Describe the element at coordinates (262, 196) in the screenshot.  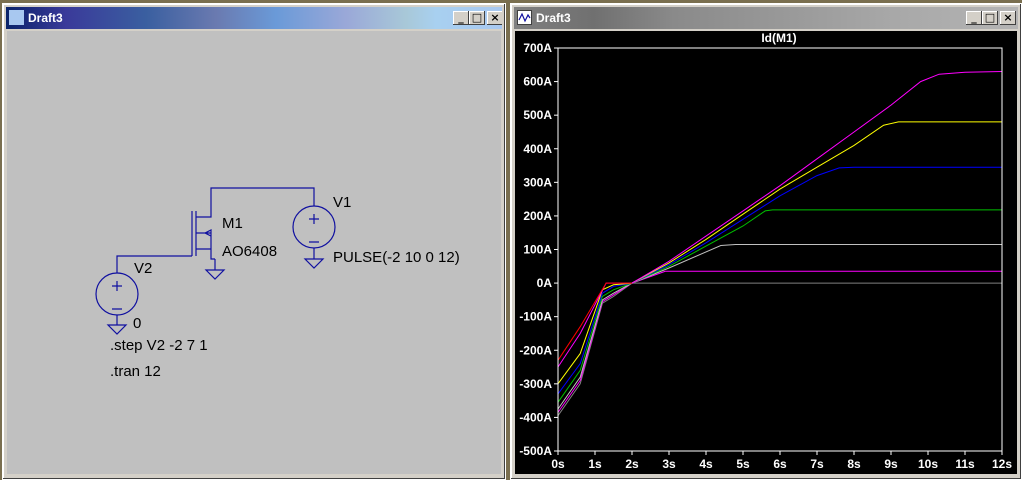
I see `wire-drain-v1` at that location.